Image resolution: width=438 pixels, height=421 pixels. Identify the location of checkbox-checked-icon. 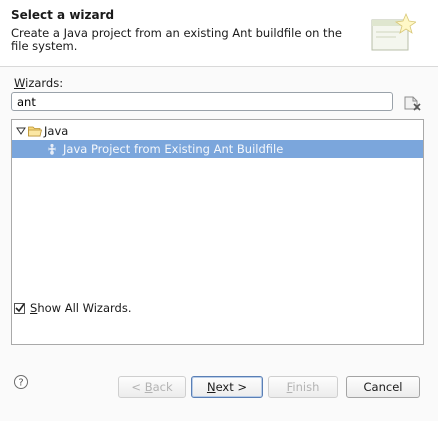
(19, 308).